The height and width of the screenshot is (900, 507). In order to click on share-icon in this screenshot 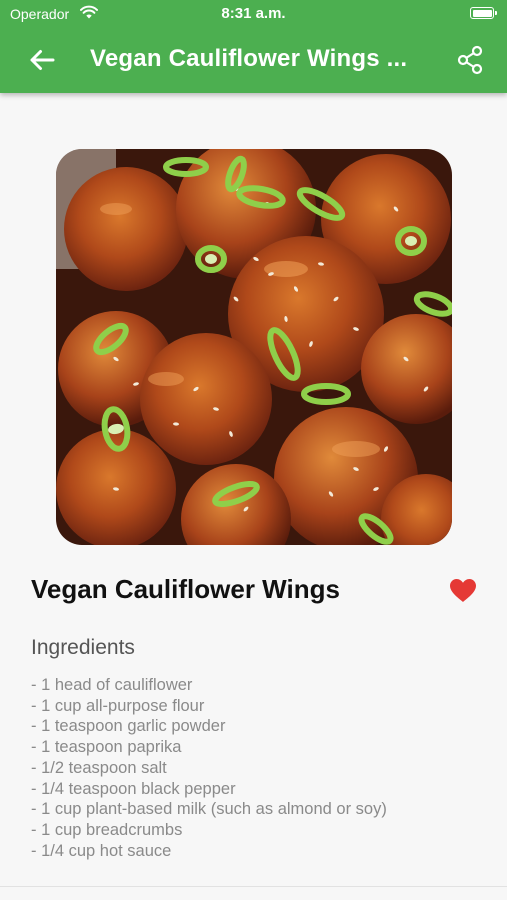, I will do `click(470, 60)`.